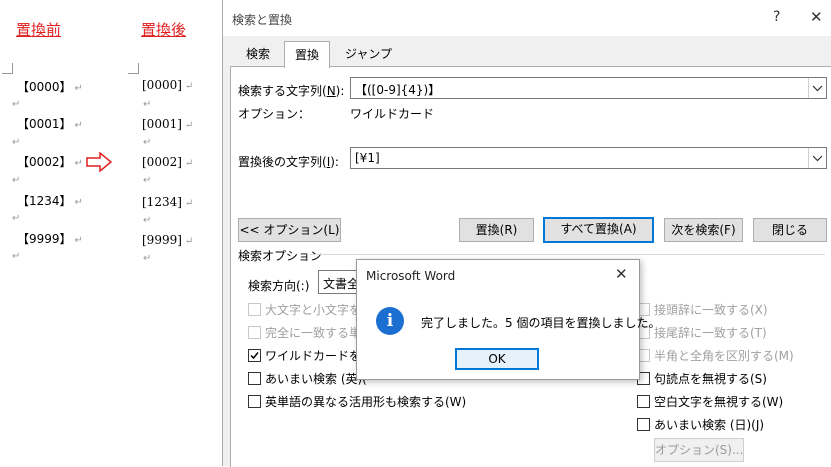  Describe the element at coordinates (703, 230) in the screenshot. I see `find-next-button: 次を検索(F)` at that location.